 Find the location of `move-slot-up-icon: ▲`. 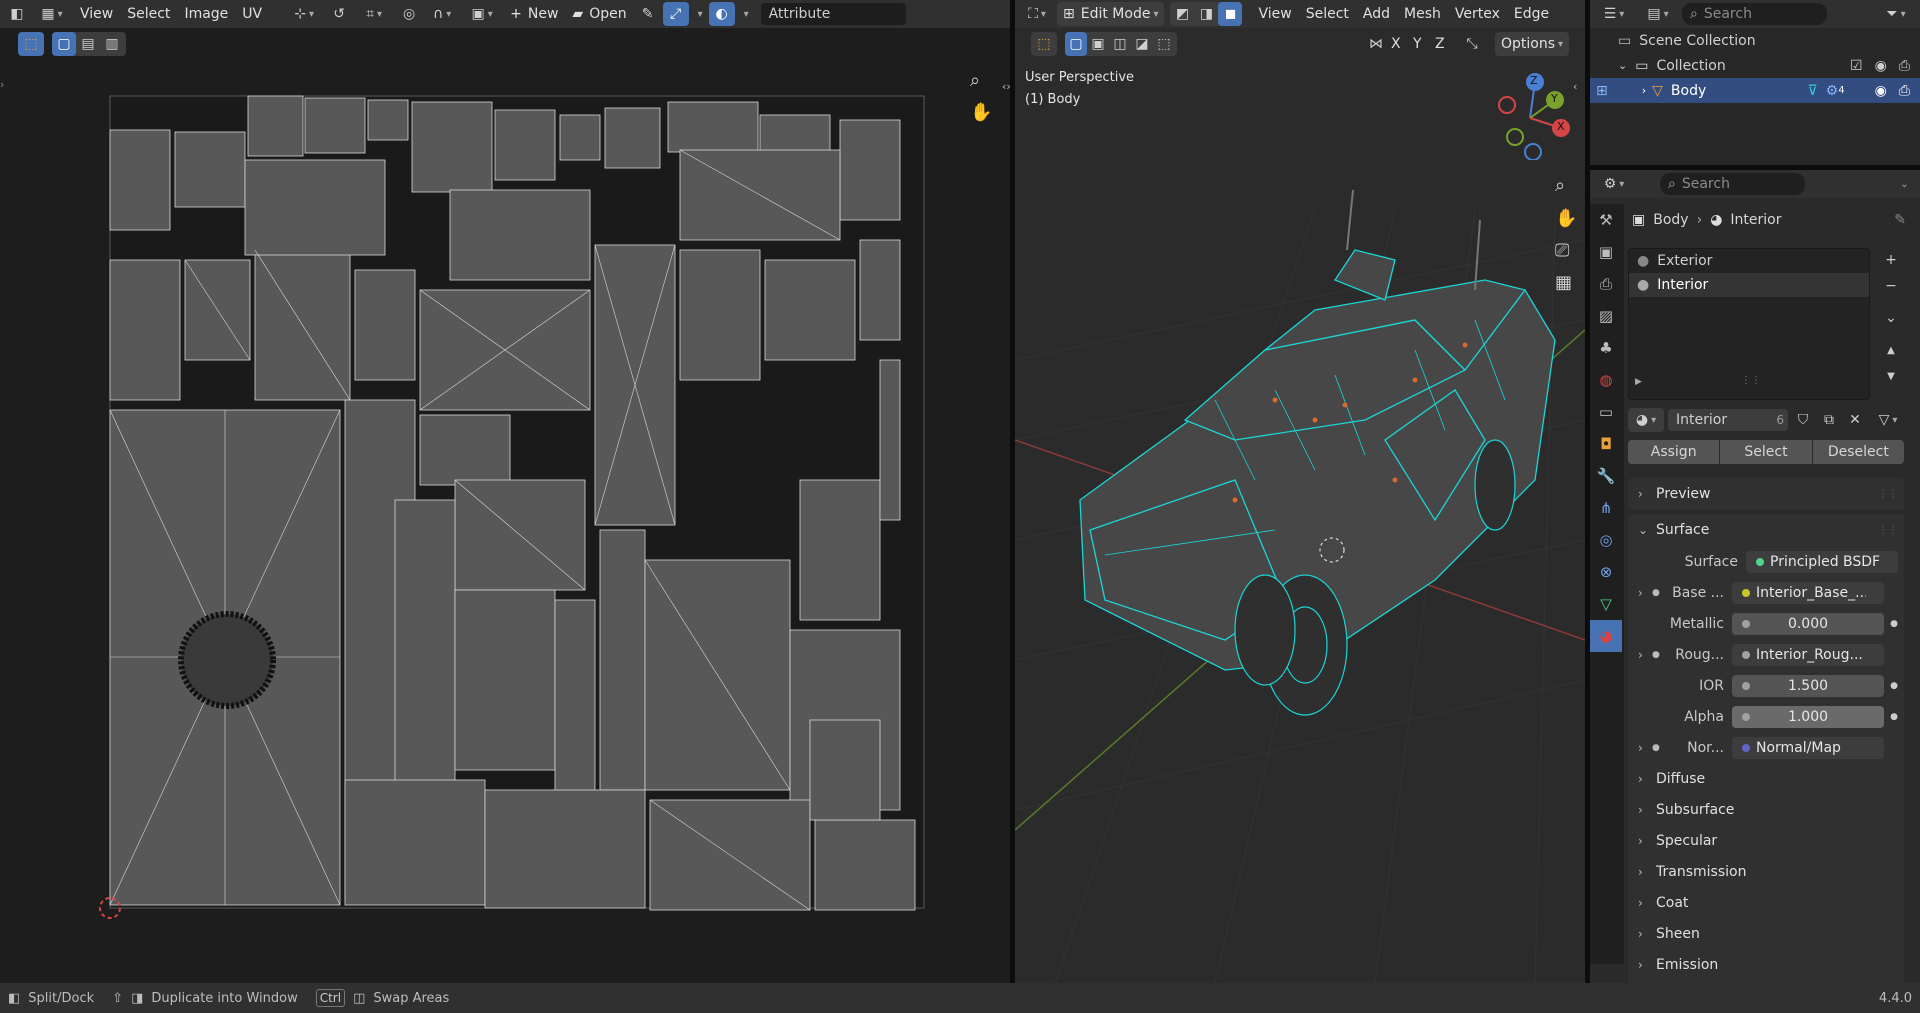

move-slot-up-icon: ▲ is located at coordinates (1891, 350).